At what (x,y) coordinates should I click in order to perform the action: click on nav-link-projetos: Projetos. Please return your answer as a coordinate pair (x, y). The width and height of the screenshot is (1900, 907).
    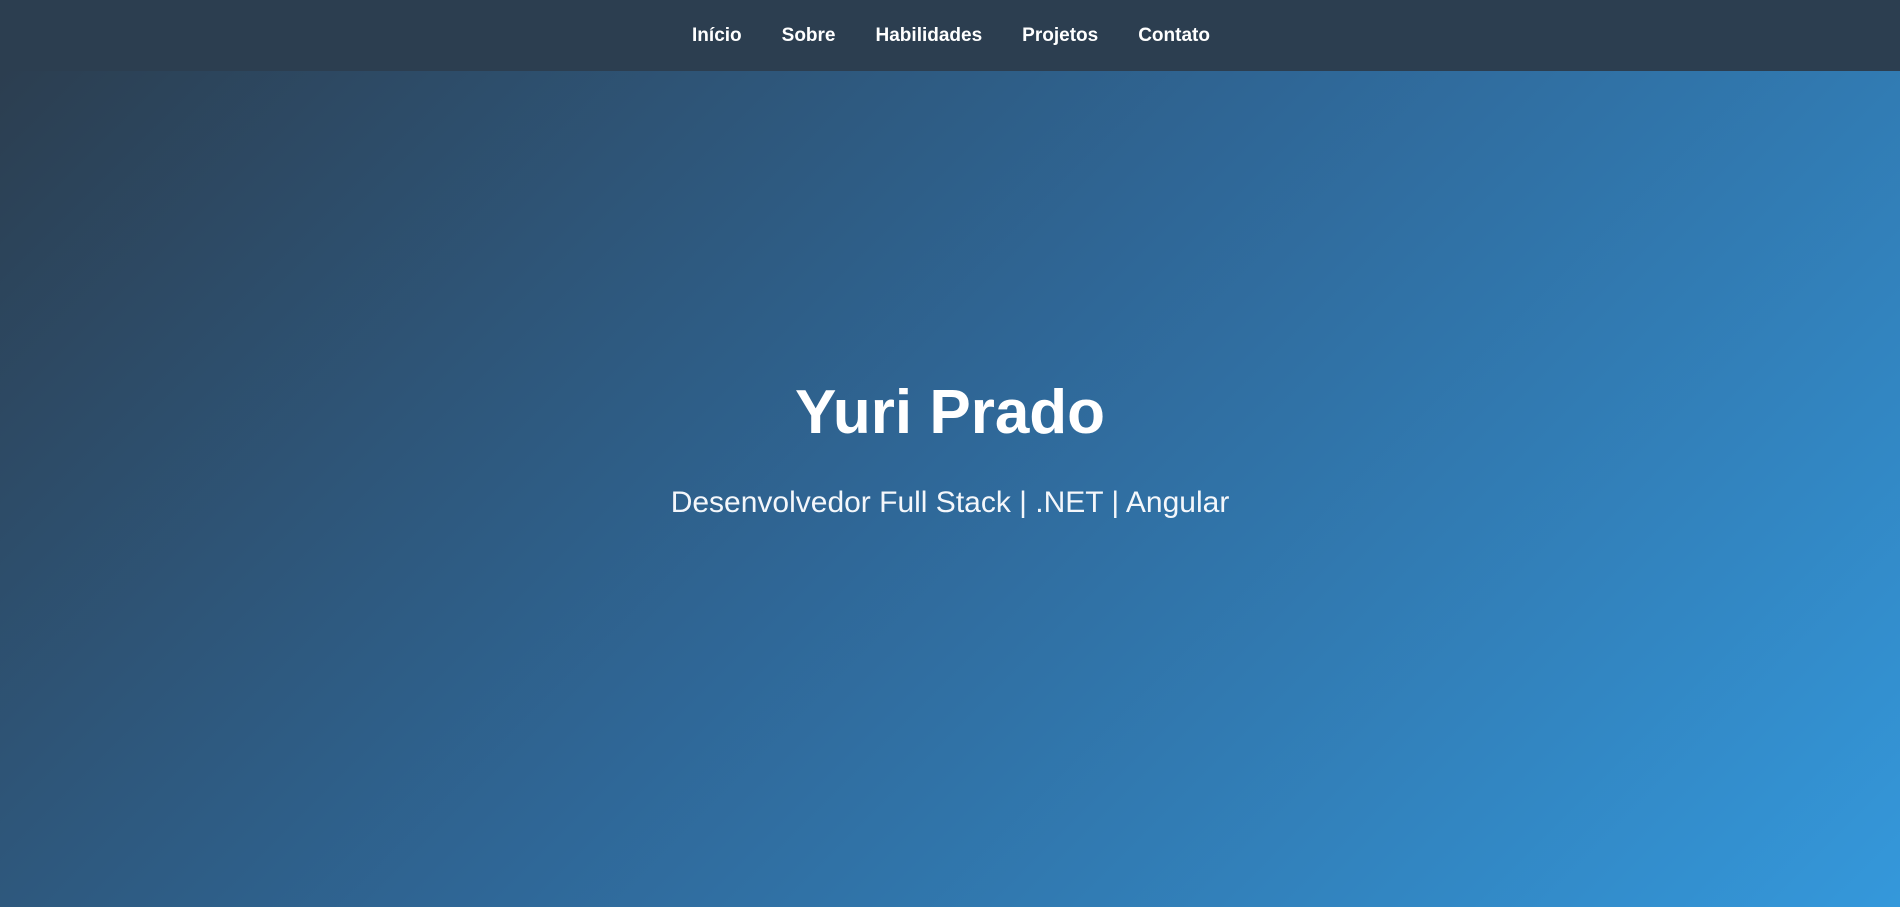
    Looking at the image, I should click on (1060, 35).